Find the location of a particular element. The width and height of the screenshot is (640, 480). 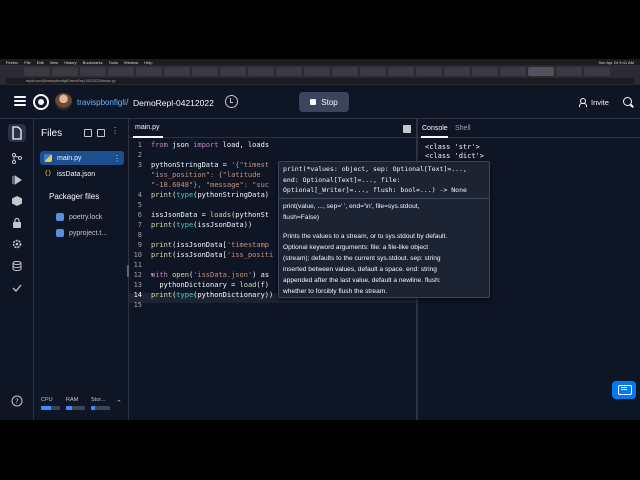

code-token: (issJsonData)) is located at coordinates (223, 225).